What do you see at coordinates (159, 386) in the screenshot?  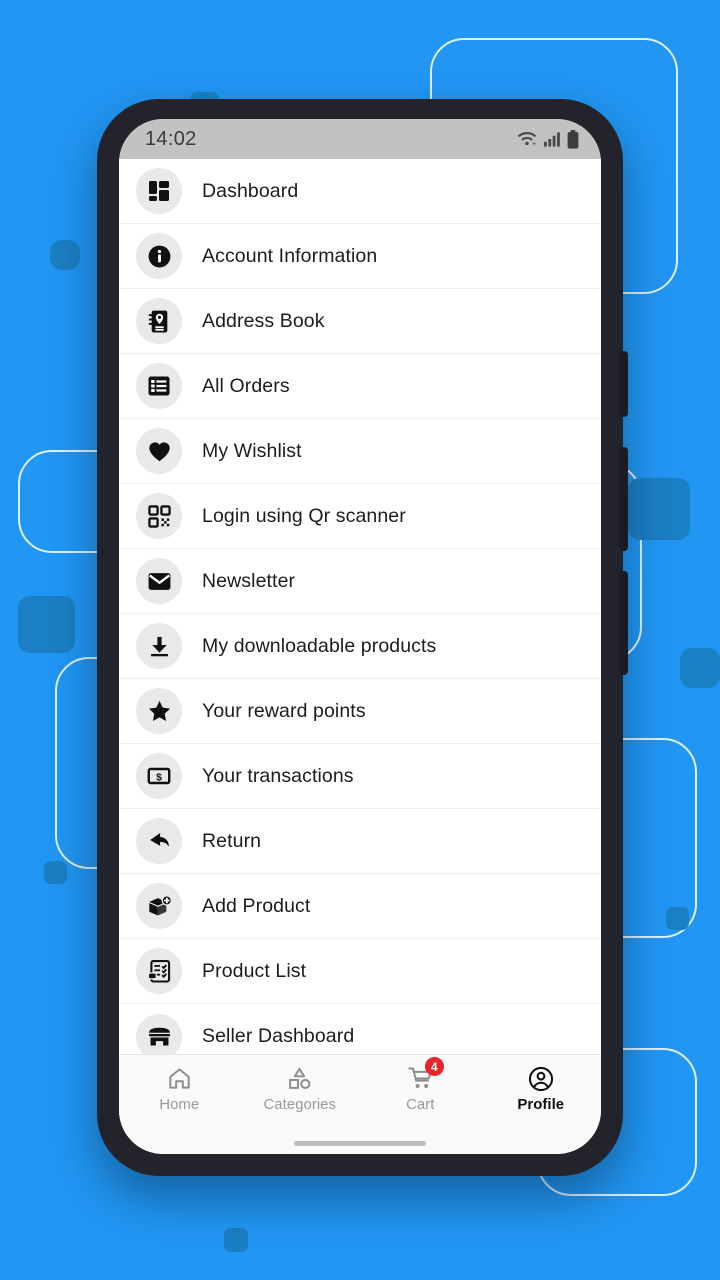 I see `list-orders-icon` at bounding box center [159, 386].